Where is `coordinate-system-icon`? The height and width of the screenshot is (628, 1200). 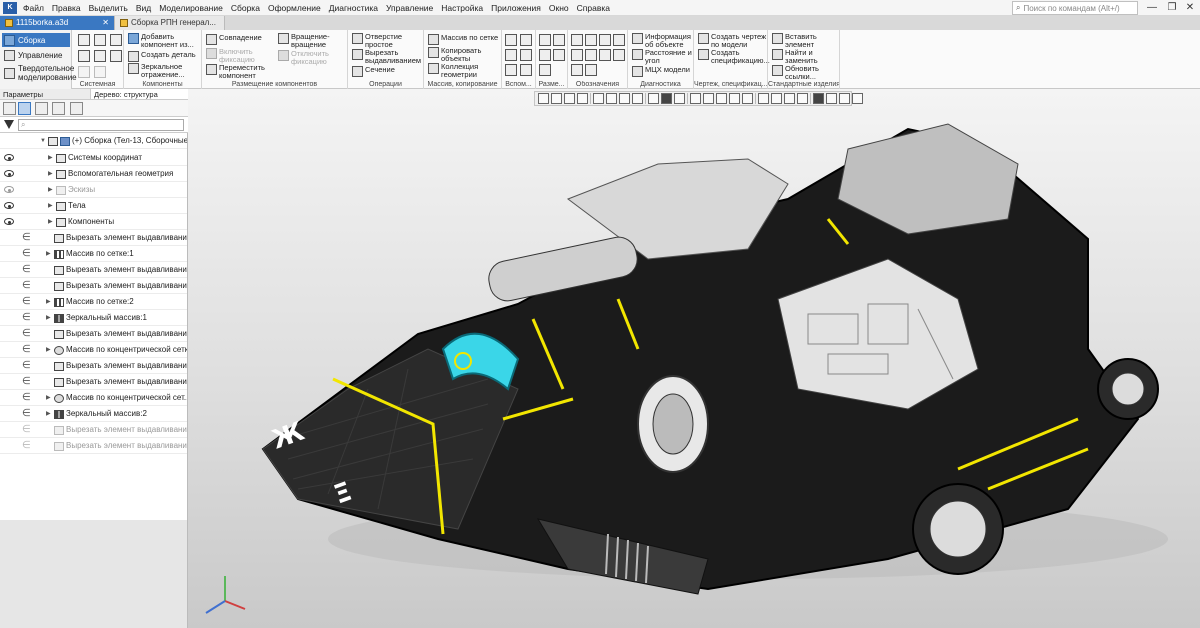 coordinate-system-icon is located at coordinates (526, 70).